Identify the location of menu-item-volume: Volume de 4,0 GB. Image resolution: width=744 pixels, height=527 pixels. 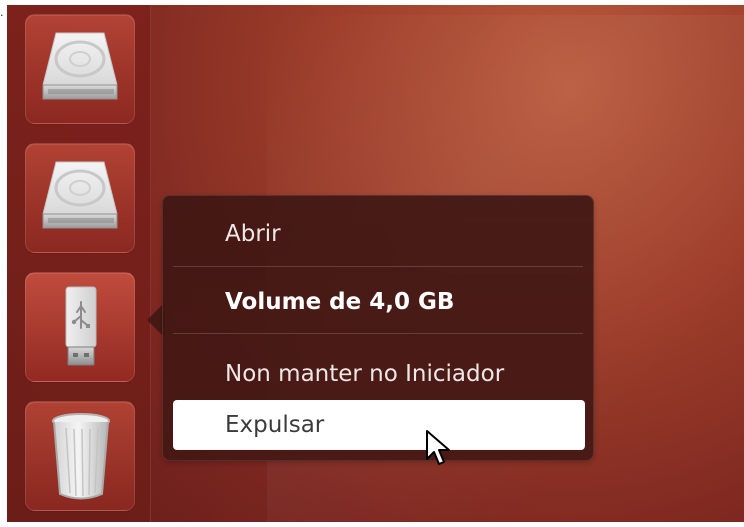
(340, 302).